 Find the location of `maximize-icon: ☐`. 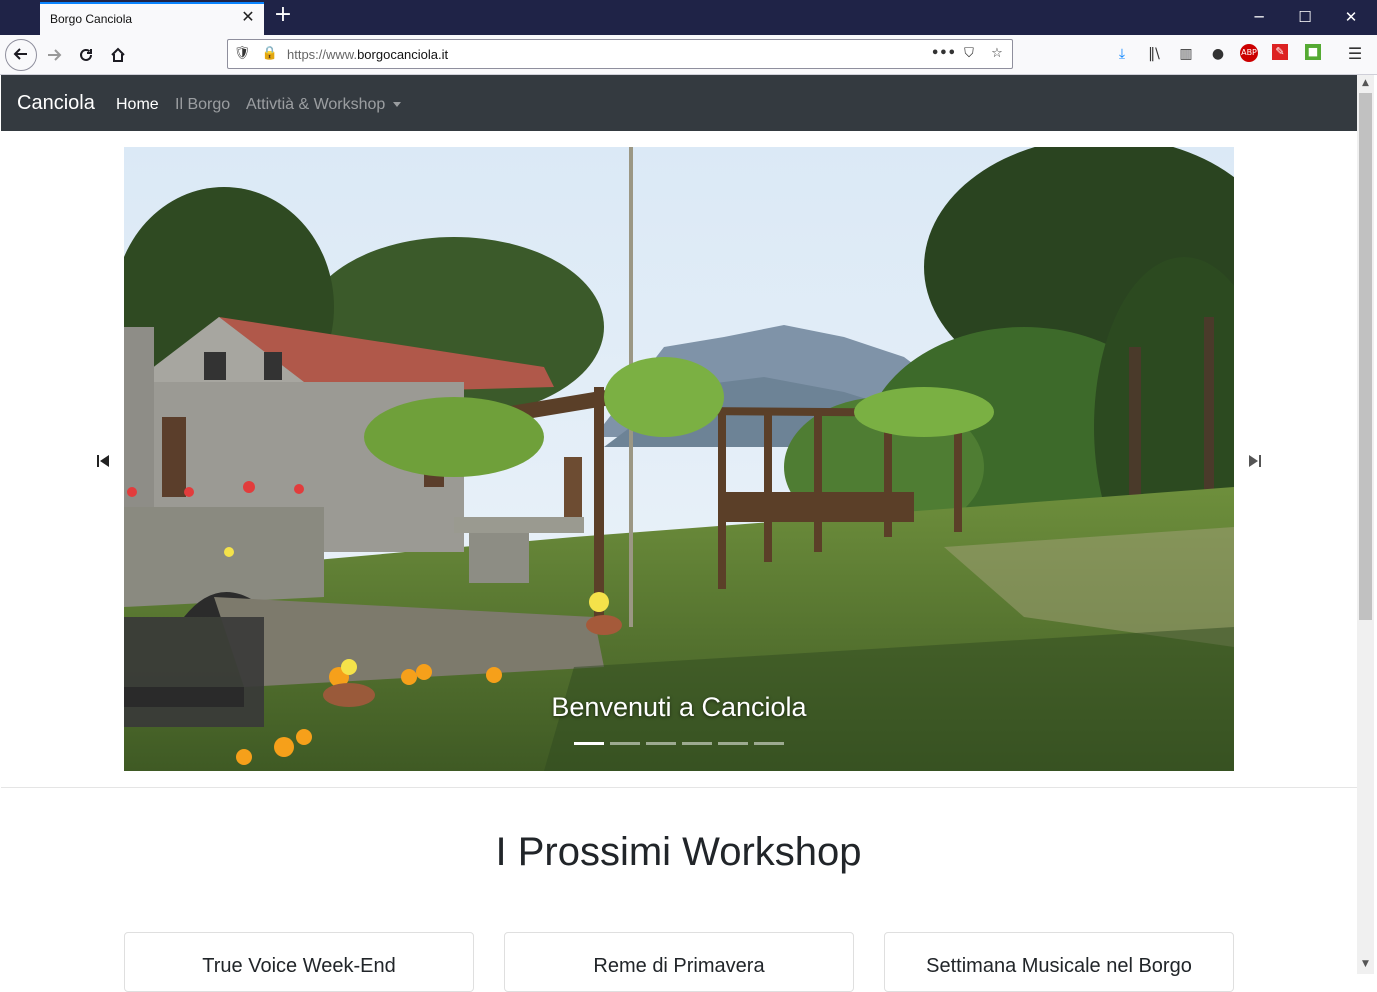

maximize-icon: ☐ is located at coordinates (1305, 17).